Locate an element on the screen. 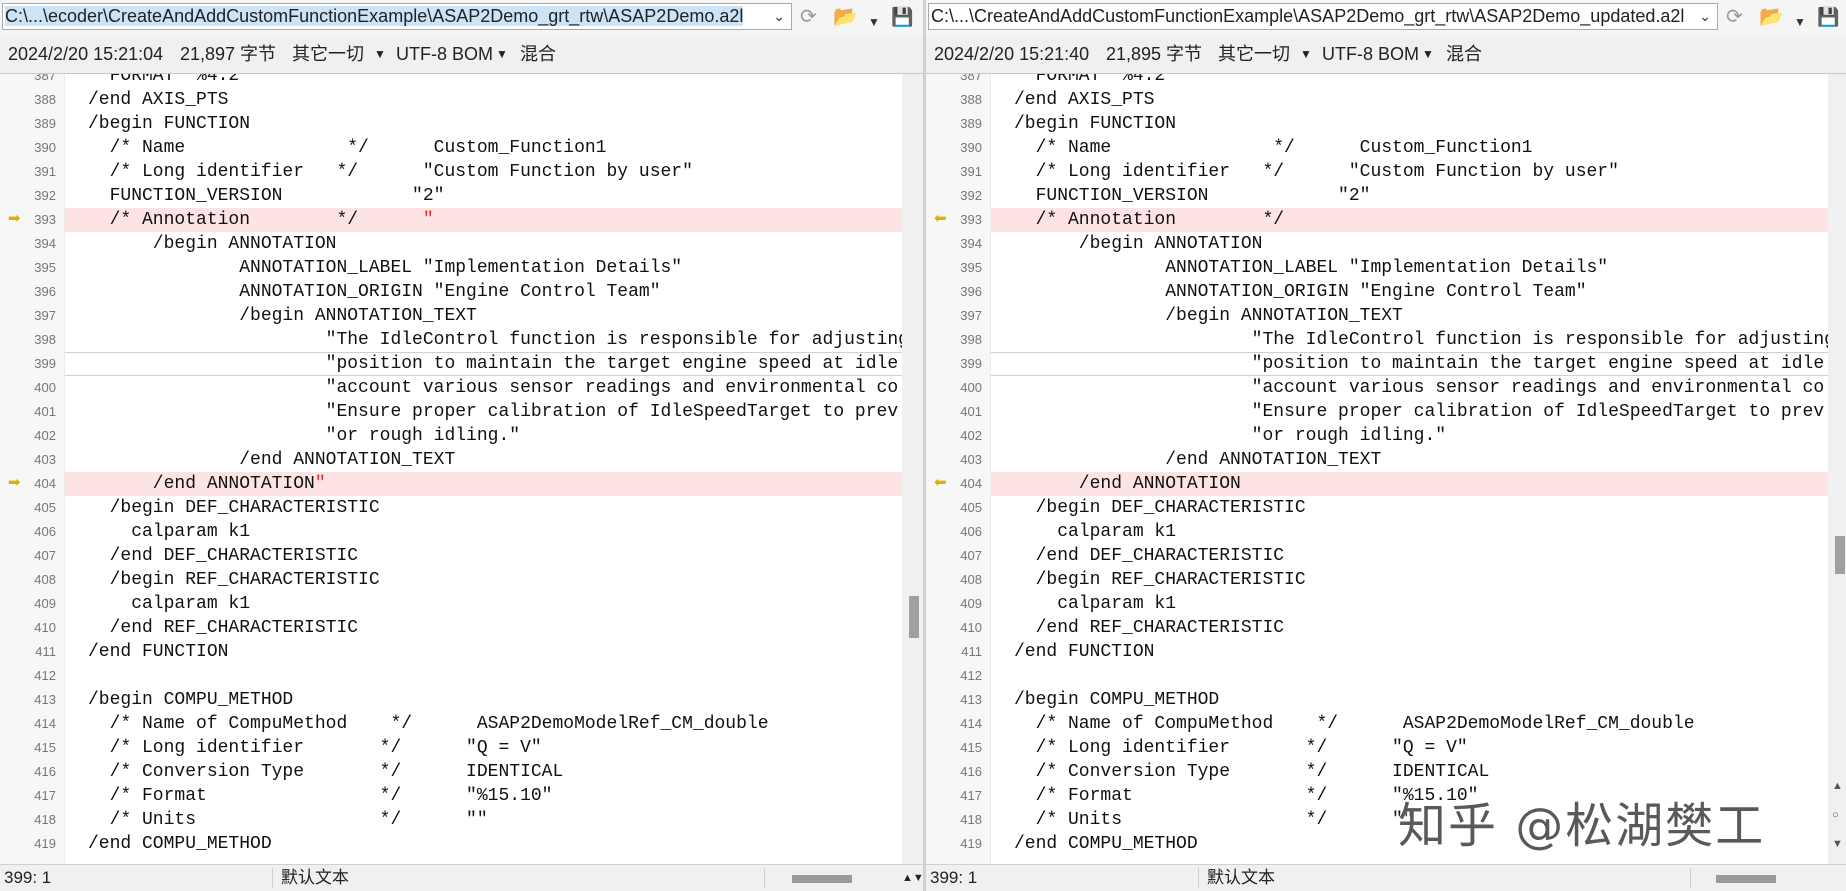 This screenshot has width=1846, height=891. line-number: 411 is located at coordinates (45, 651).